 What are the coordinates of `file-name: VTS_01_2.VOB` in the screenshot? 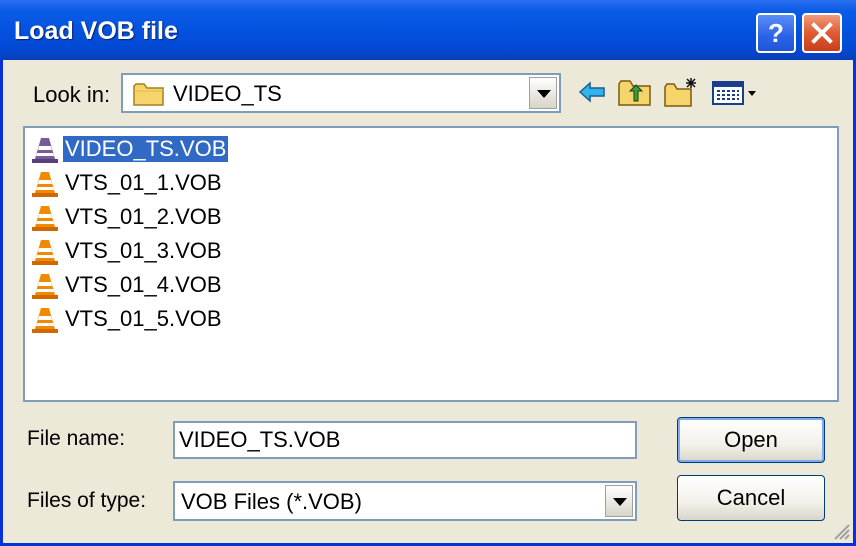 It's located at (143, 216).